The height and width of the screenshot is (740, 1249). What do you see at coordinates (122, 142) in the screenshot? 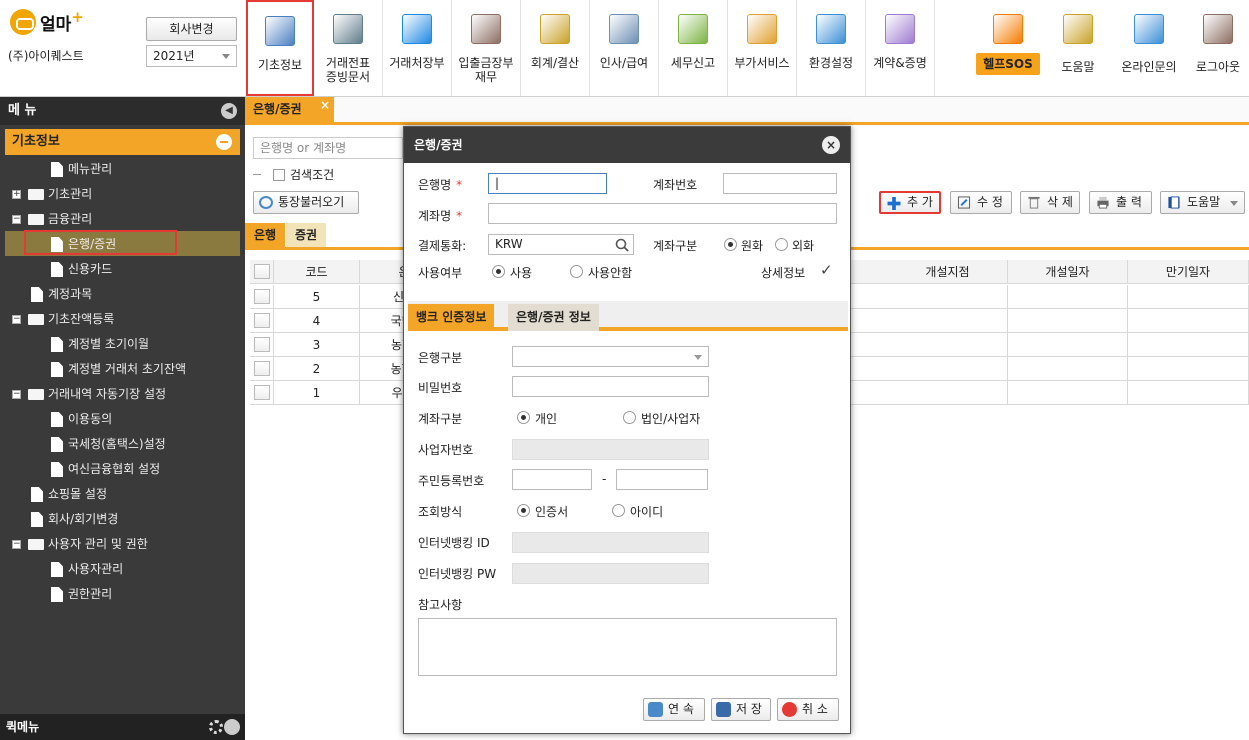
I see `sidebar-section-basic-info: 기초정보` at bounding box center [122, 142].